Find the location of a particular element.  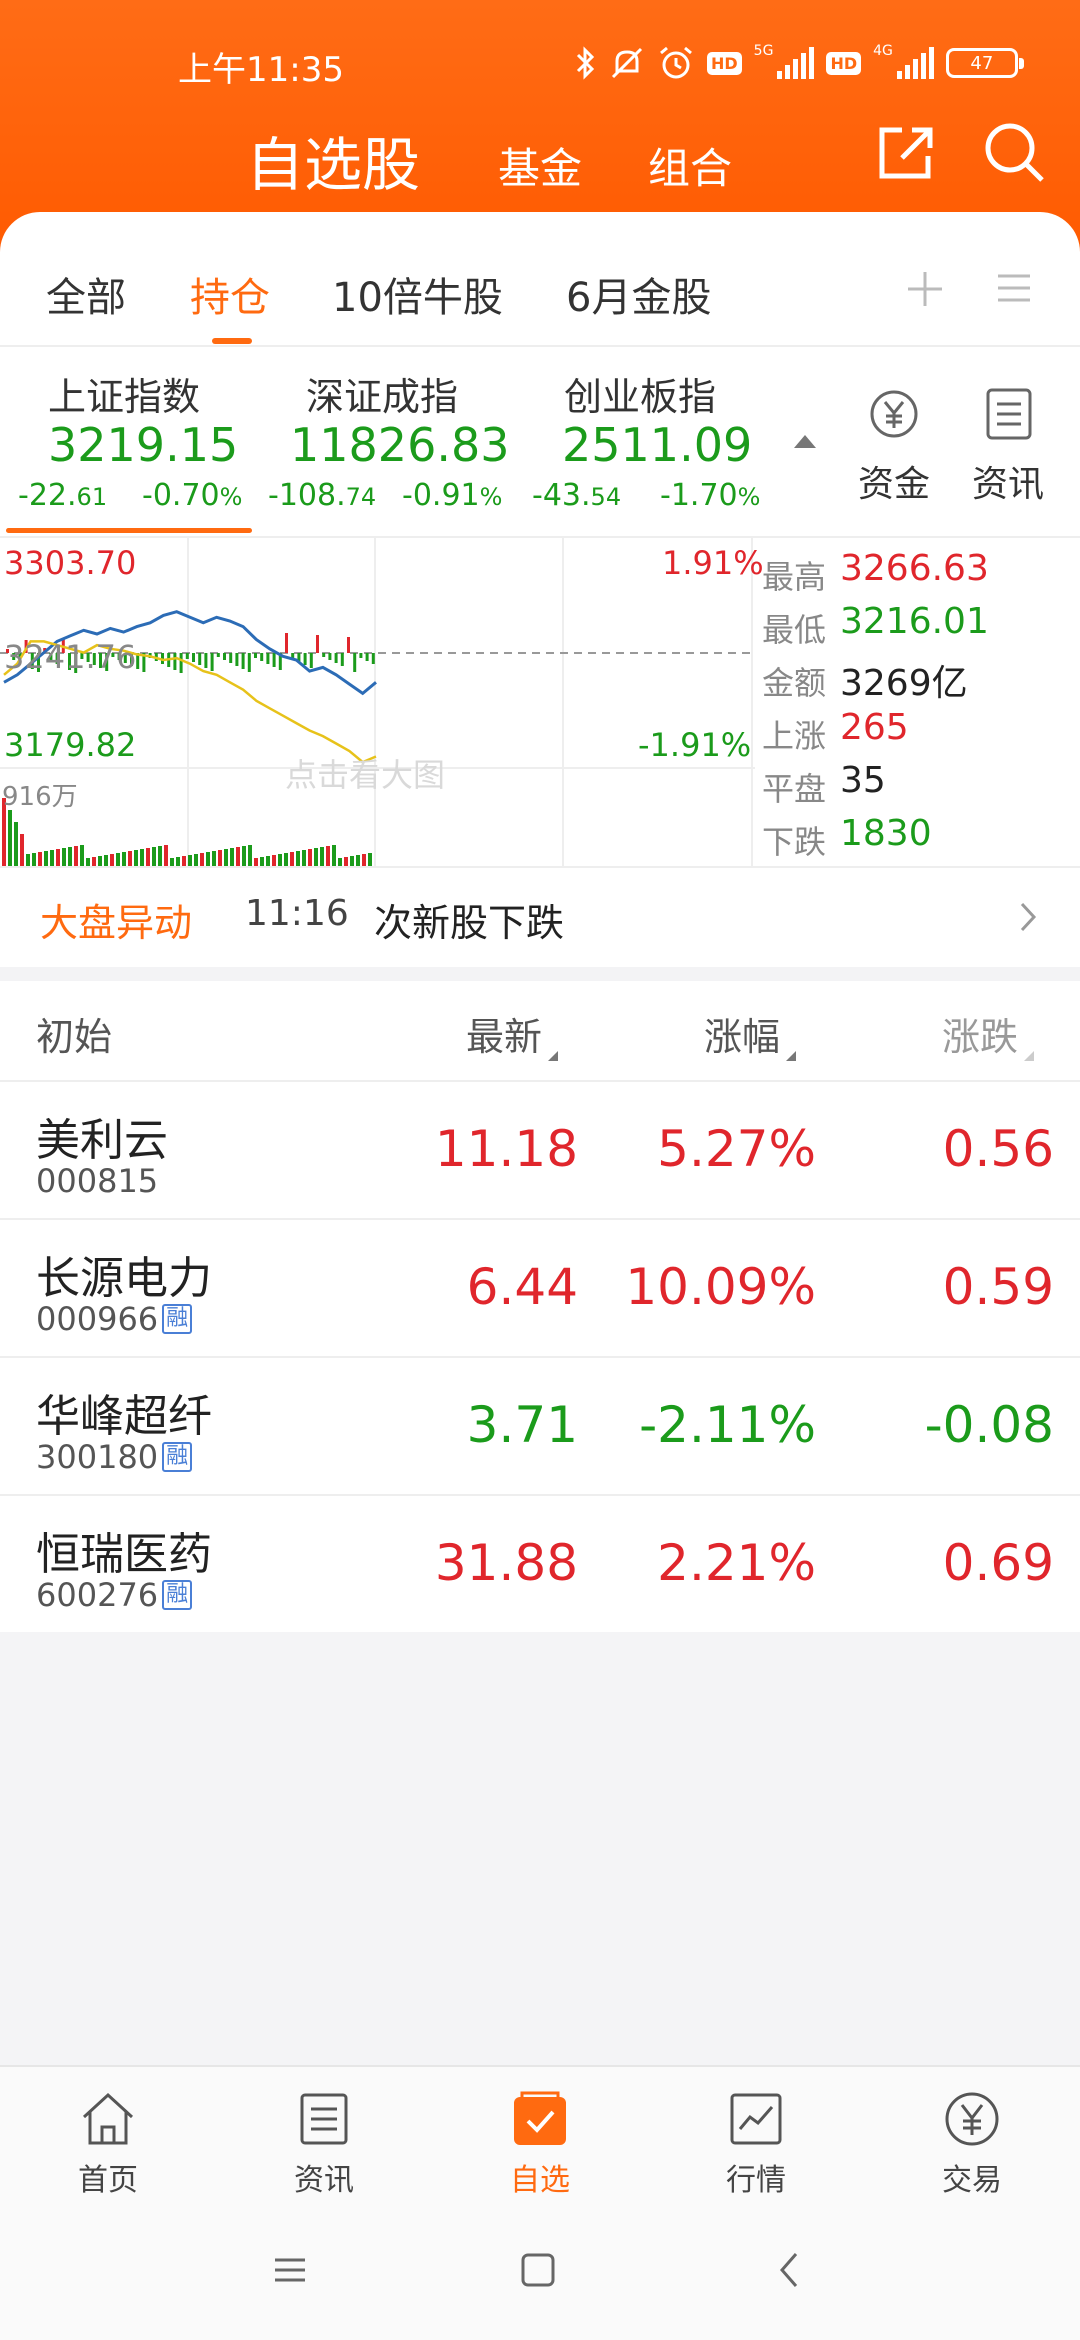

col-change: 涨跌 is located at coordinates (988, 1033).